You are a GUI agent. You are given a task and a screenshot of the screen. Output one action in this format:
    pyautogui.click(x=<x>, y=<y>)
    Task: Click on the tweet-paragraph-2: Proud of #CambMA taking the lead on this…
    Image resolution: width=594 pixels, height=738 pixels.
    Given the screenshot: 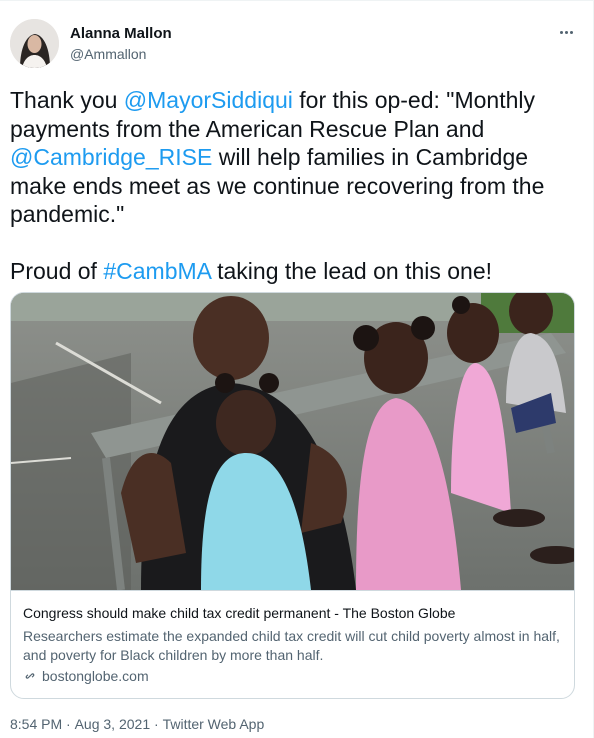 What is the action you would take?
    pyautogui.click(x=295, y=271)
    